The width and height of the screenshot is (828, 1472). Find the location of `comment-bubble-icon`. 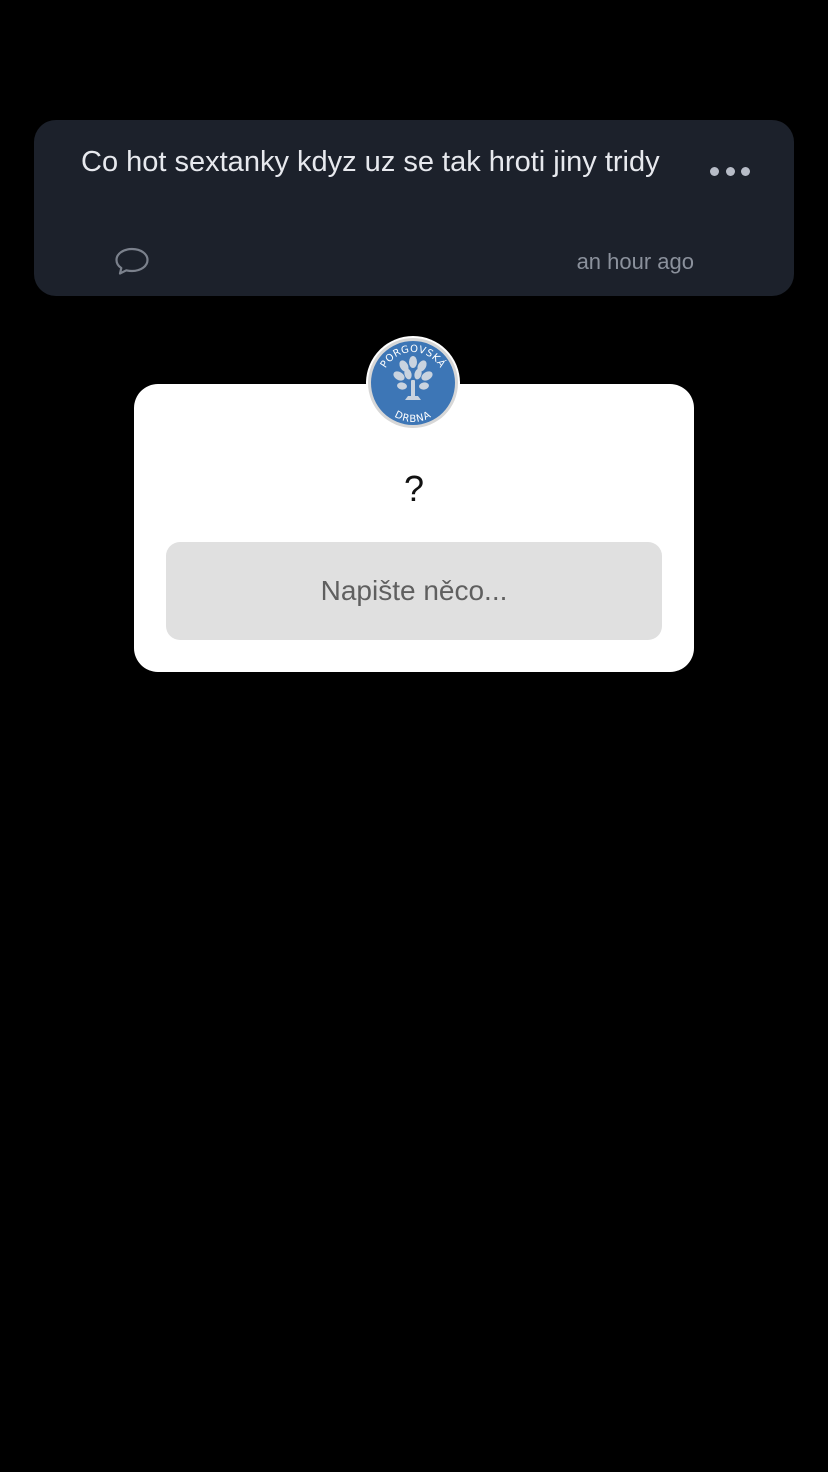

comment-bubble-icon is located at coordinates (132, 261).